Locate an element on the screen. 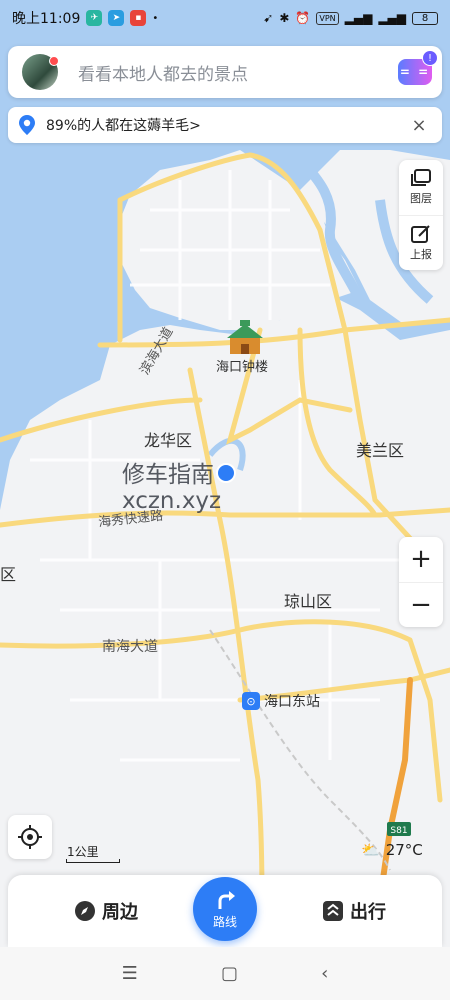 The height and width of the screenshot is (1000, 450). district-longhua: 龙华区 is located at coordinates (168, 440).